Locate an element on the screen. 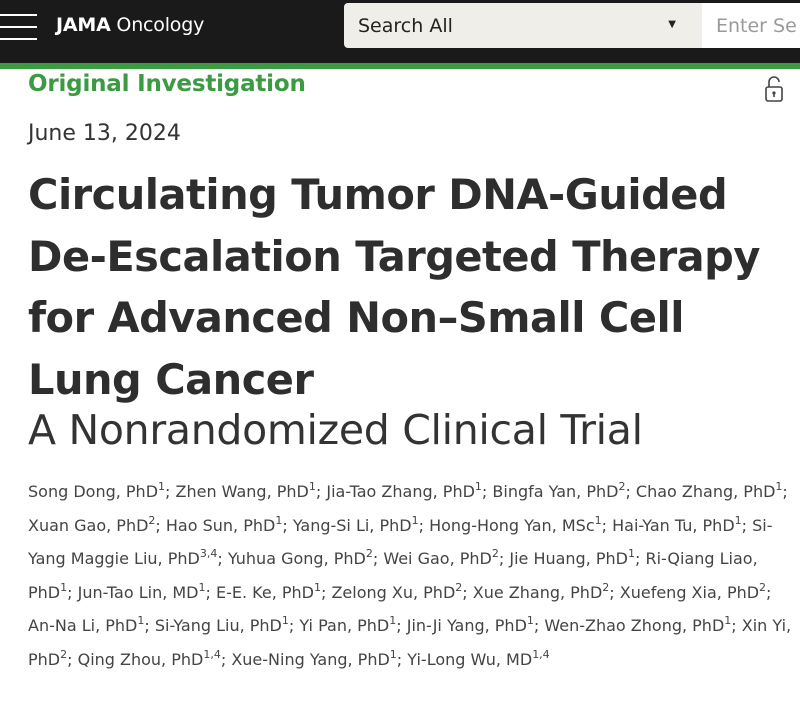  author-name: Xue-Ning Yang, PhD is located at coordinates (310, 659).